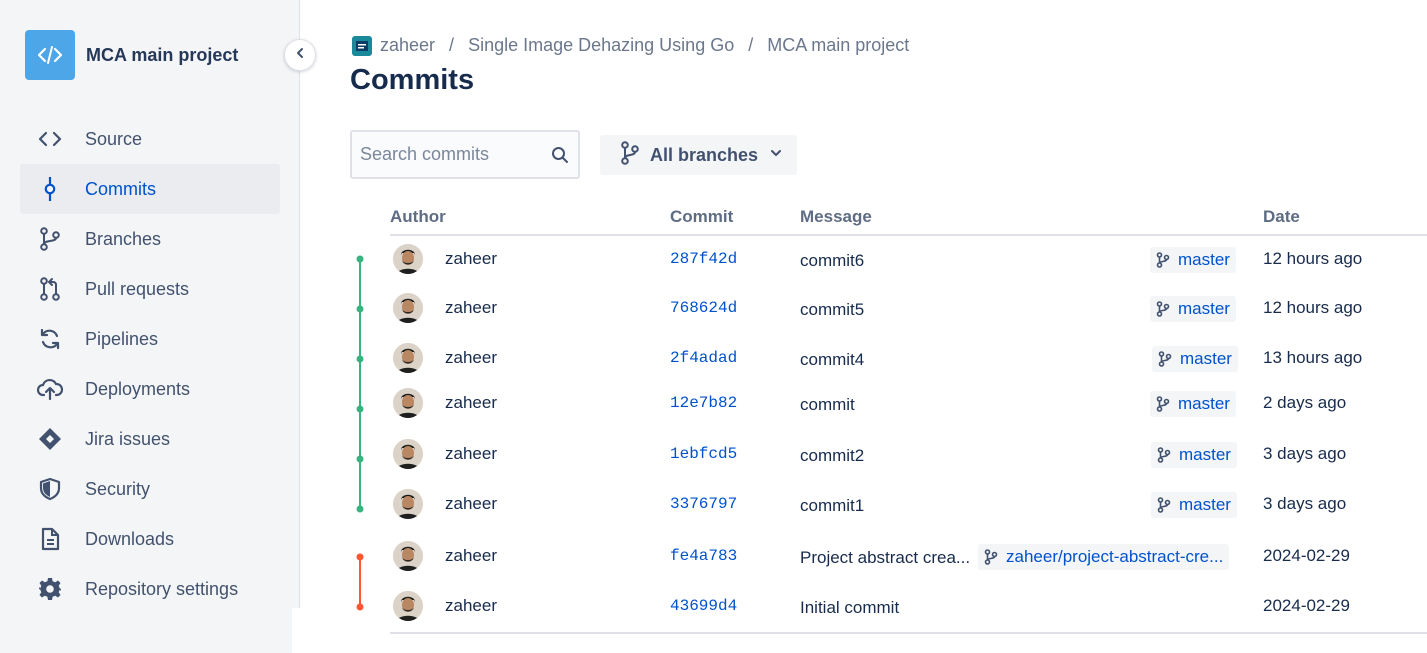  I want to click on sidebar-item-branches: Branches, so click(150, 239).